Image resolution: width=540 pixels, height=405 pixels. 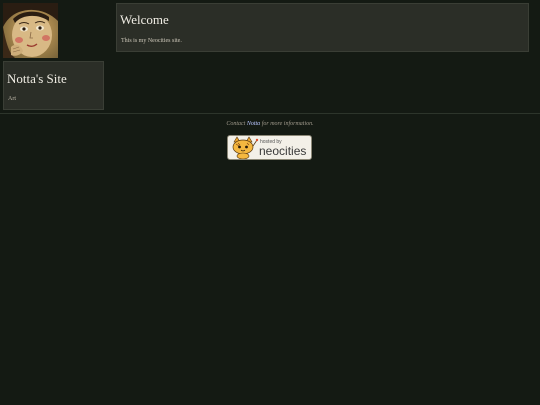 I want to click on contact-line: Contact Notta for more information., so click(x=270, y=124).